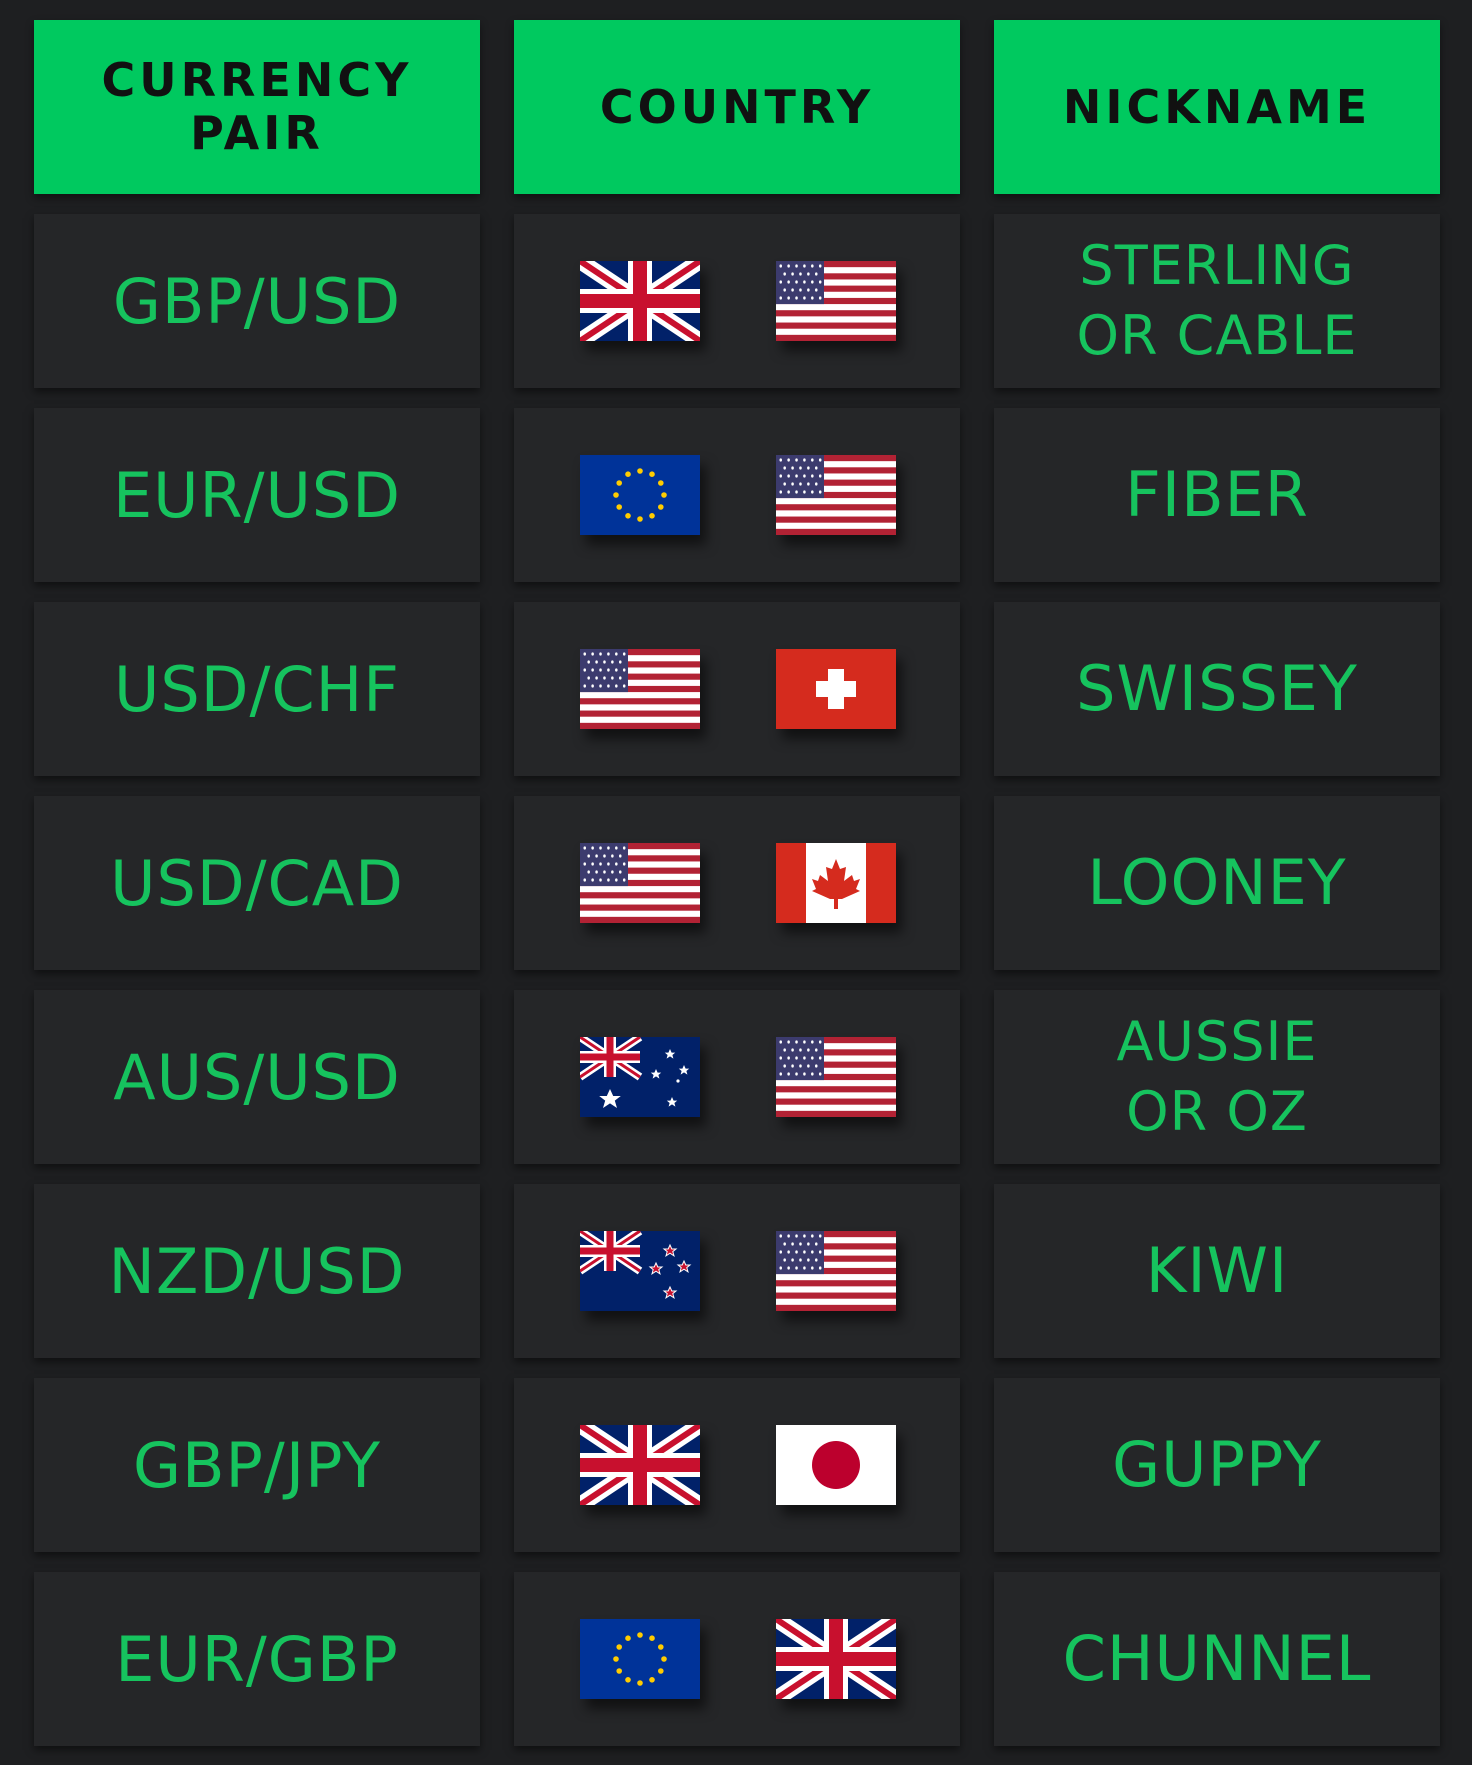 The width and height of the screenshot is (1472, 1765). Describe the element at coordinates (1217, 883) in the screenshot. I see `nickname-cell: LOONEY` at that location.